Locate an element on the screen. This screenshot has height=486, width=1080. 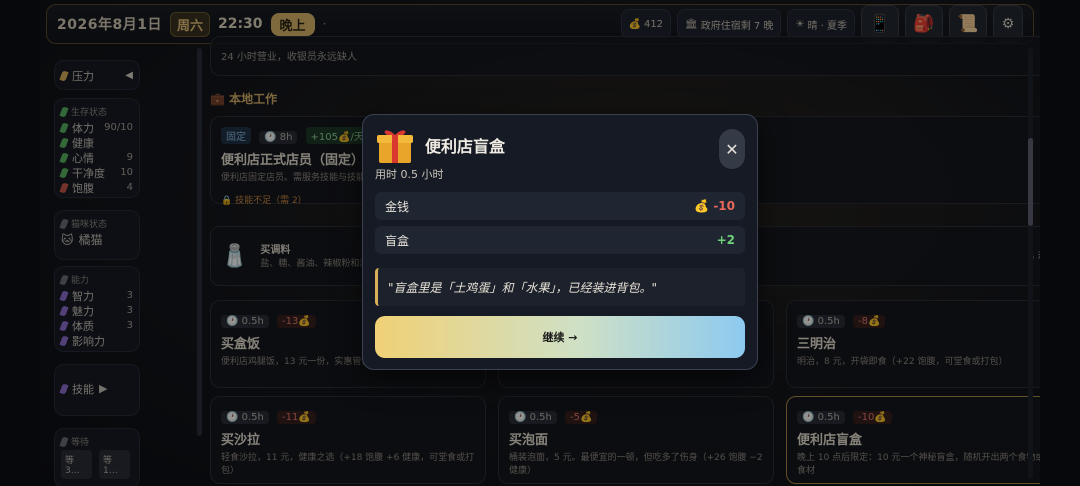
time-used: 用时 0.5 小时 is located at coordinates (409, 174).